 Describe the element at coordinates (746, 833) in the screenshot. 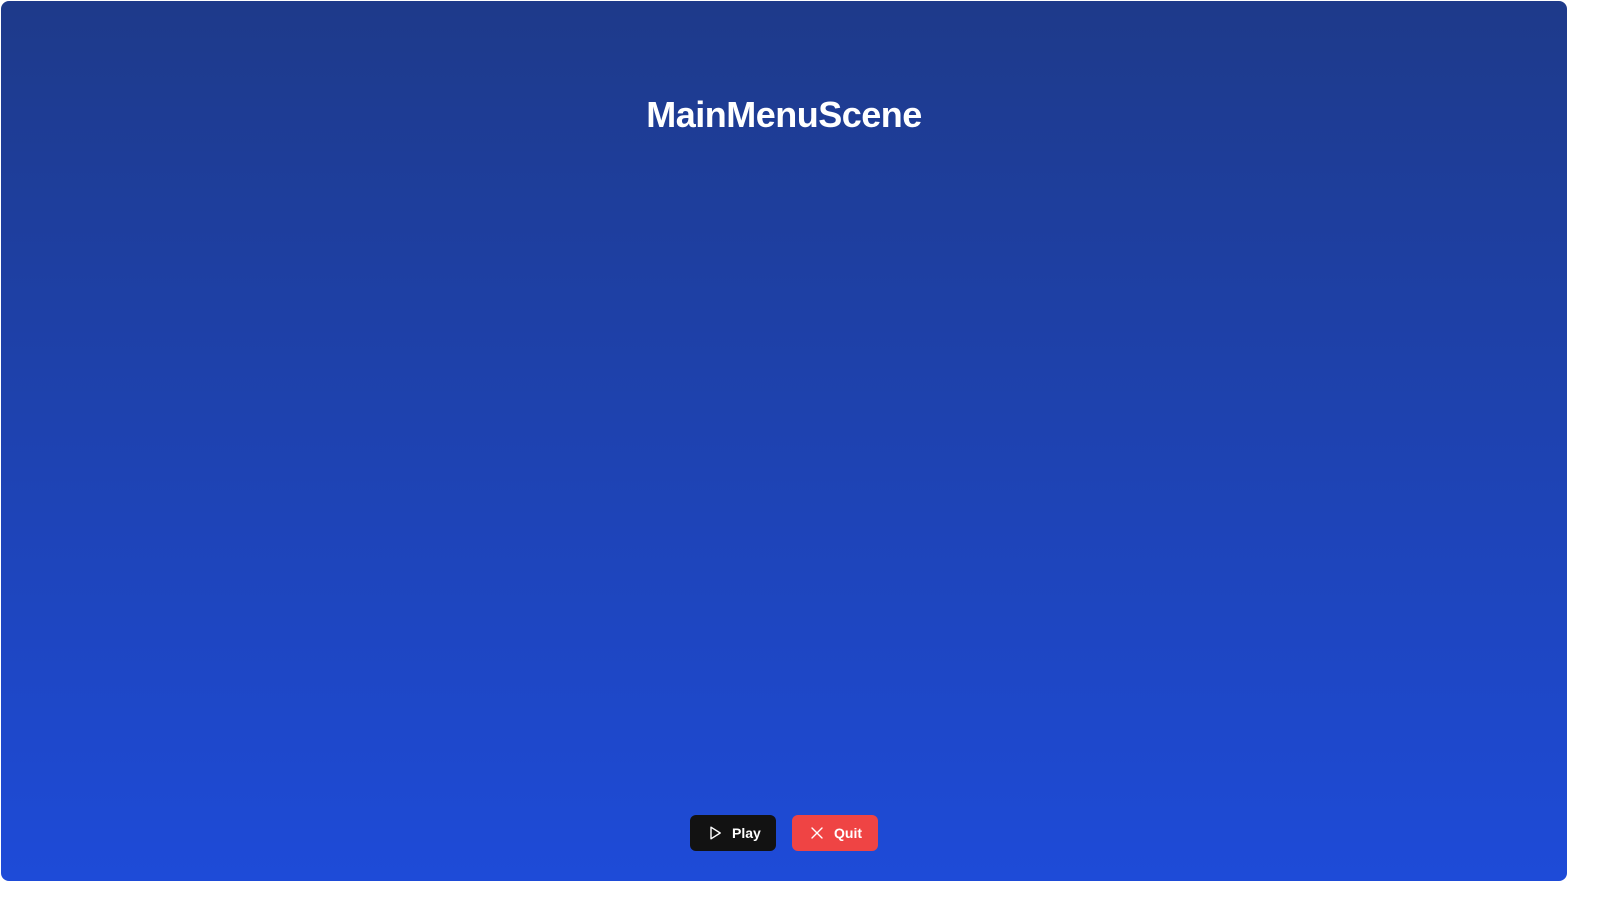

I see `play-button-label: Play` at that location.